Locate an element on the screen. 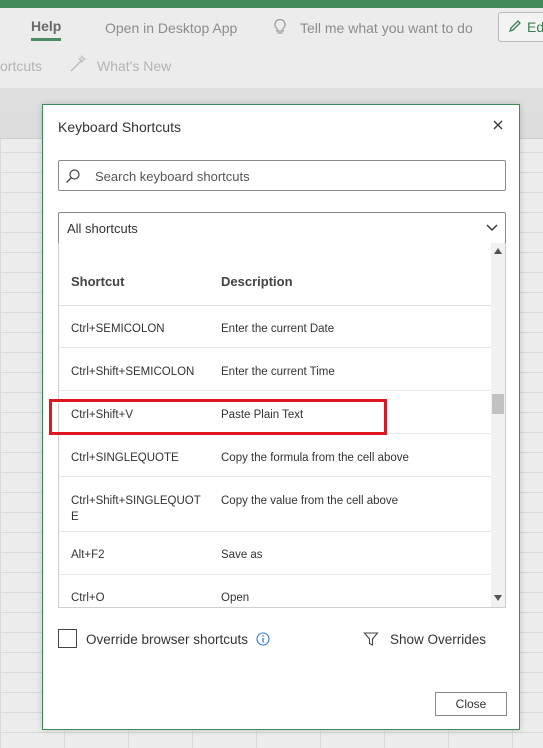 This screenshot has height=748, width=543. table-row: Ctrl+O Open is located at coordinates (275, 591).